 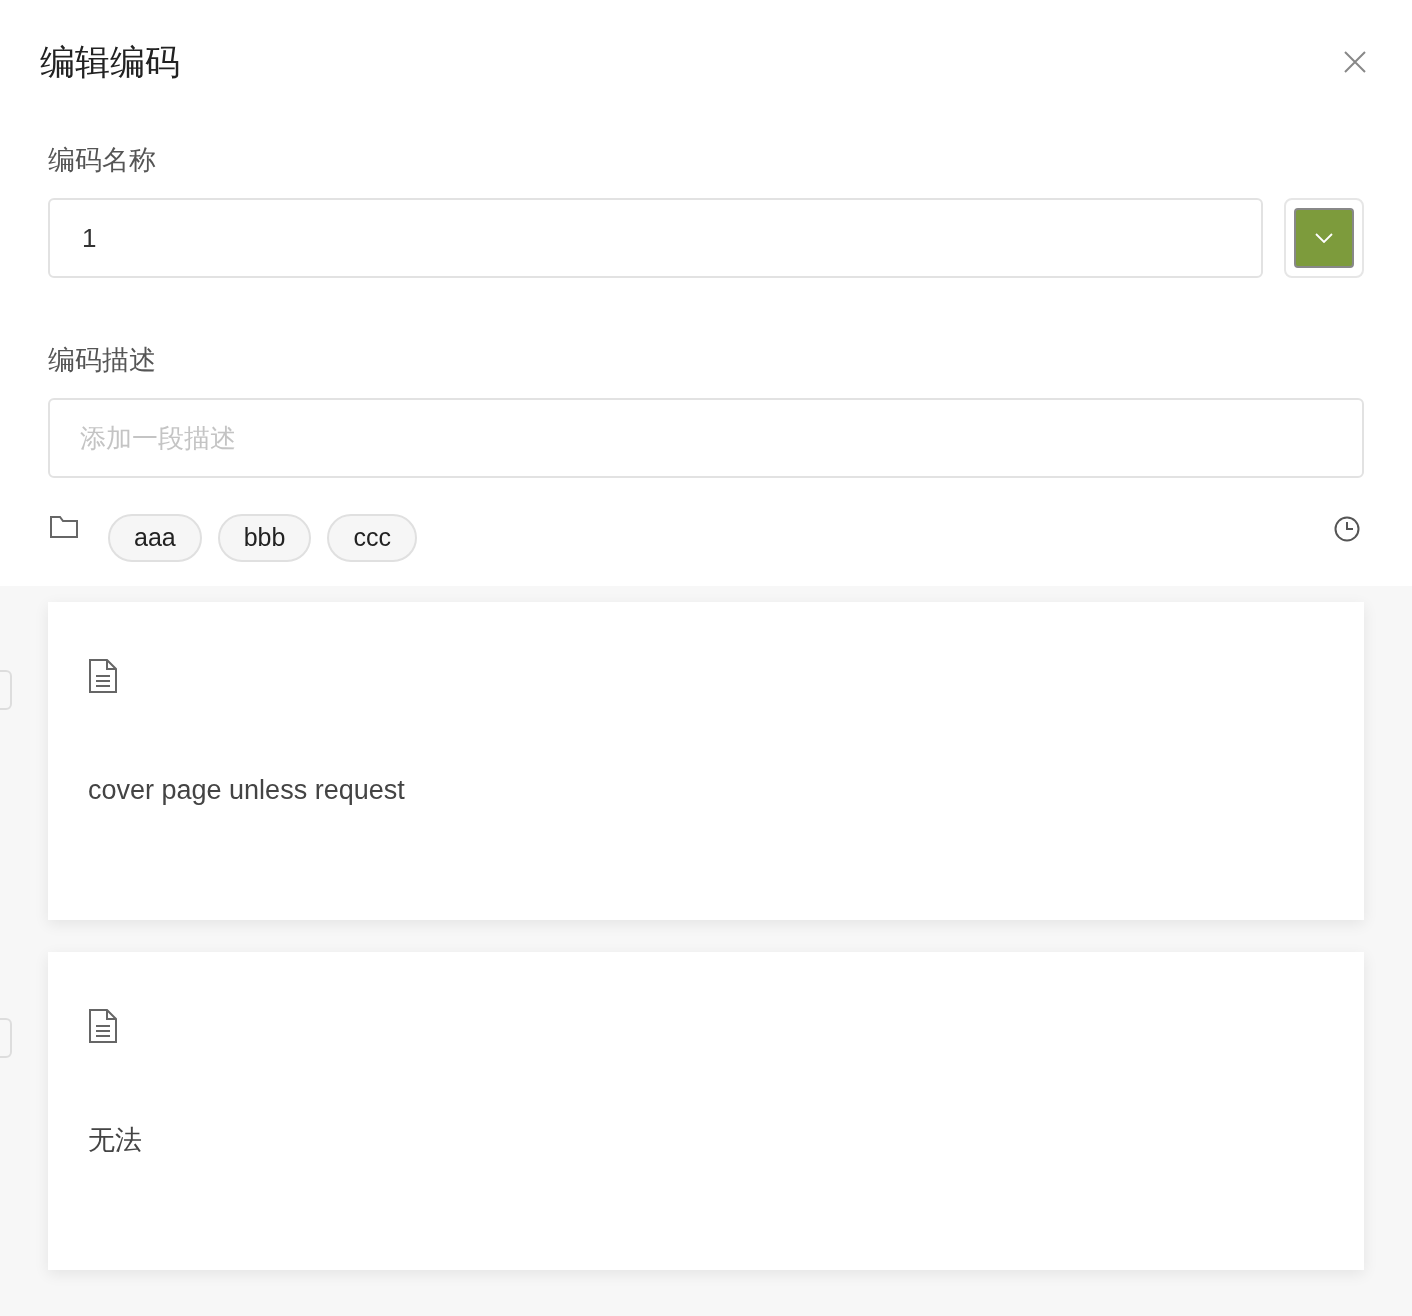 What do you see at coordinates (372, 538) in the screenshot?
I see `tag-chip: ccc` at bounding box center [372, 538].